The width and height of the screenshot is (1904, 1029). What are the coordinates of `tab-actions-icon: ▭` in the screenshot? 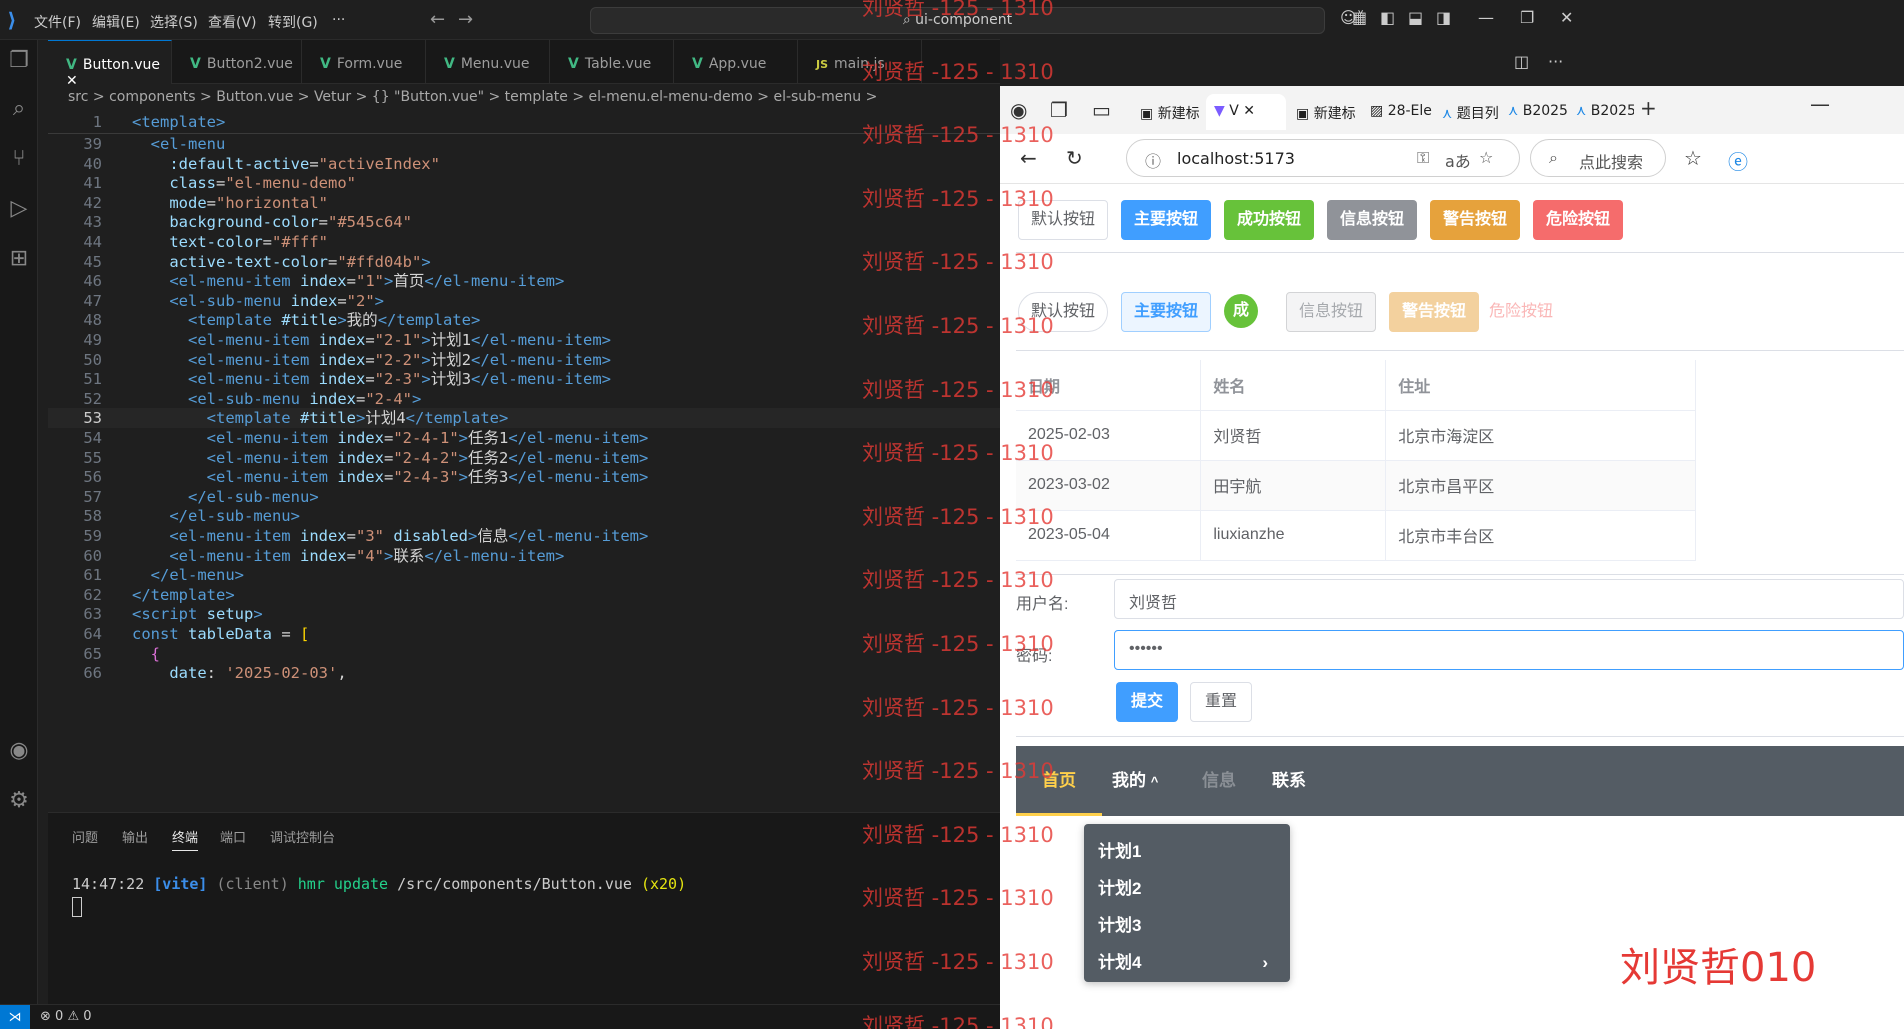 It's located at (1101, 110).